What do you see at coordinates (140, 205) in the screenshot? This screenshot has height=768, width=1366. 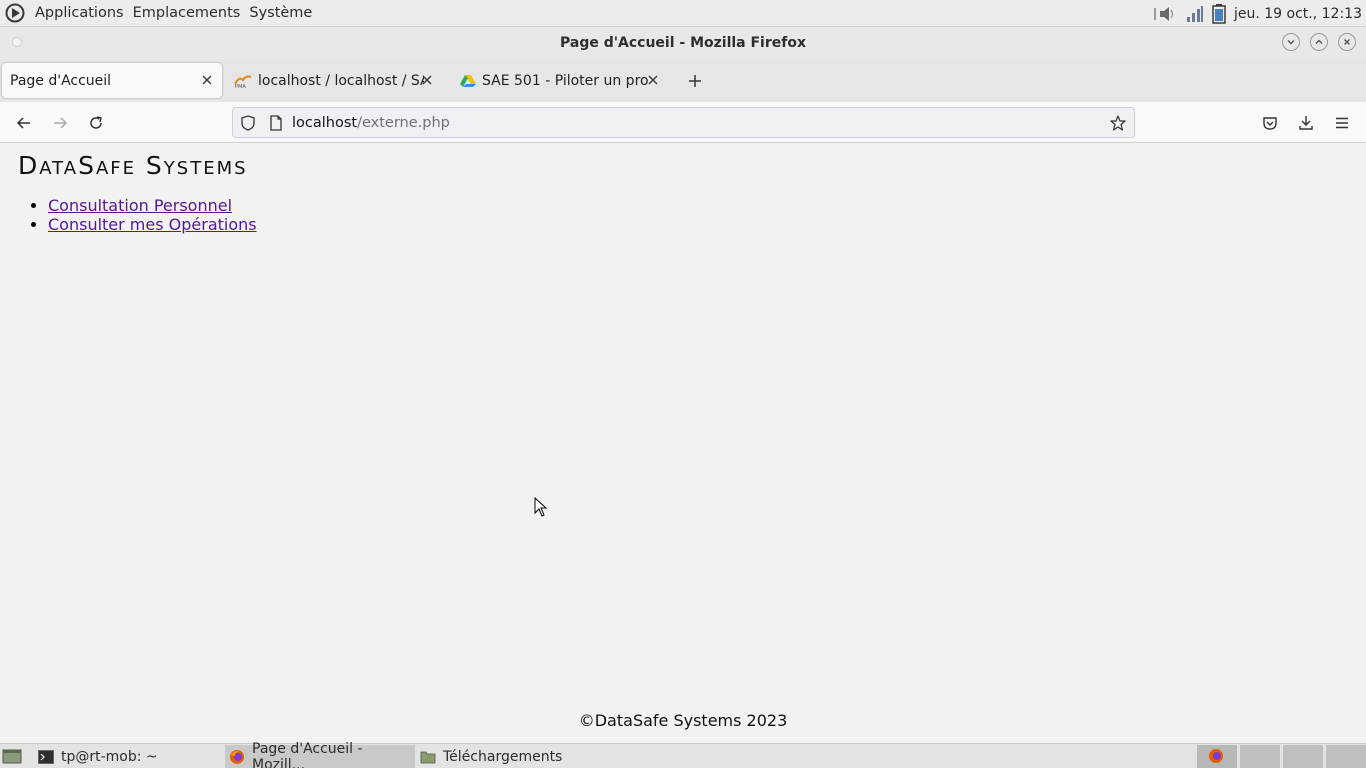 I see `link-consultation-personnel: Consultation Personnel` at bounding box center [140, 205].